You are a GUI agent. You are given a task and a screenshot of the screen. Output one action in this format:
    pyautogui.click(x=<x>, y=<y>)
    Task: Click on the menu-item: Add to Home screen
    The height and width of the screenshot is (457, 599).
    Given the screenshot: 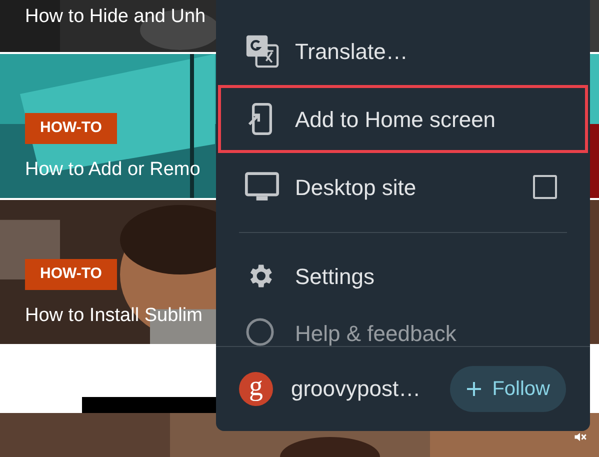 What is the action you would take?
    pyautogui.click(x=403, y=119)
    